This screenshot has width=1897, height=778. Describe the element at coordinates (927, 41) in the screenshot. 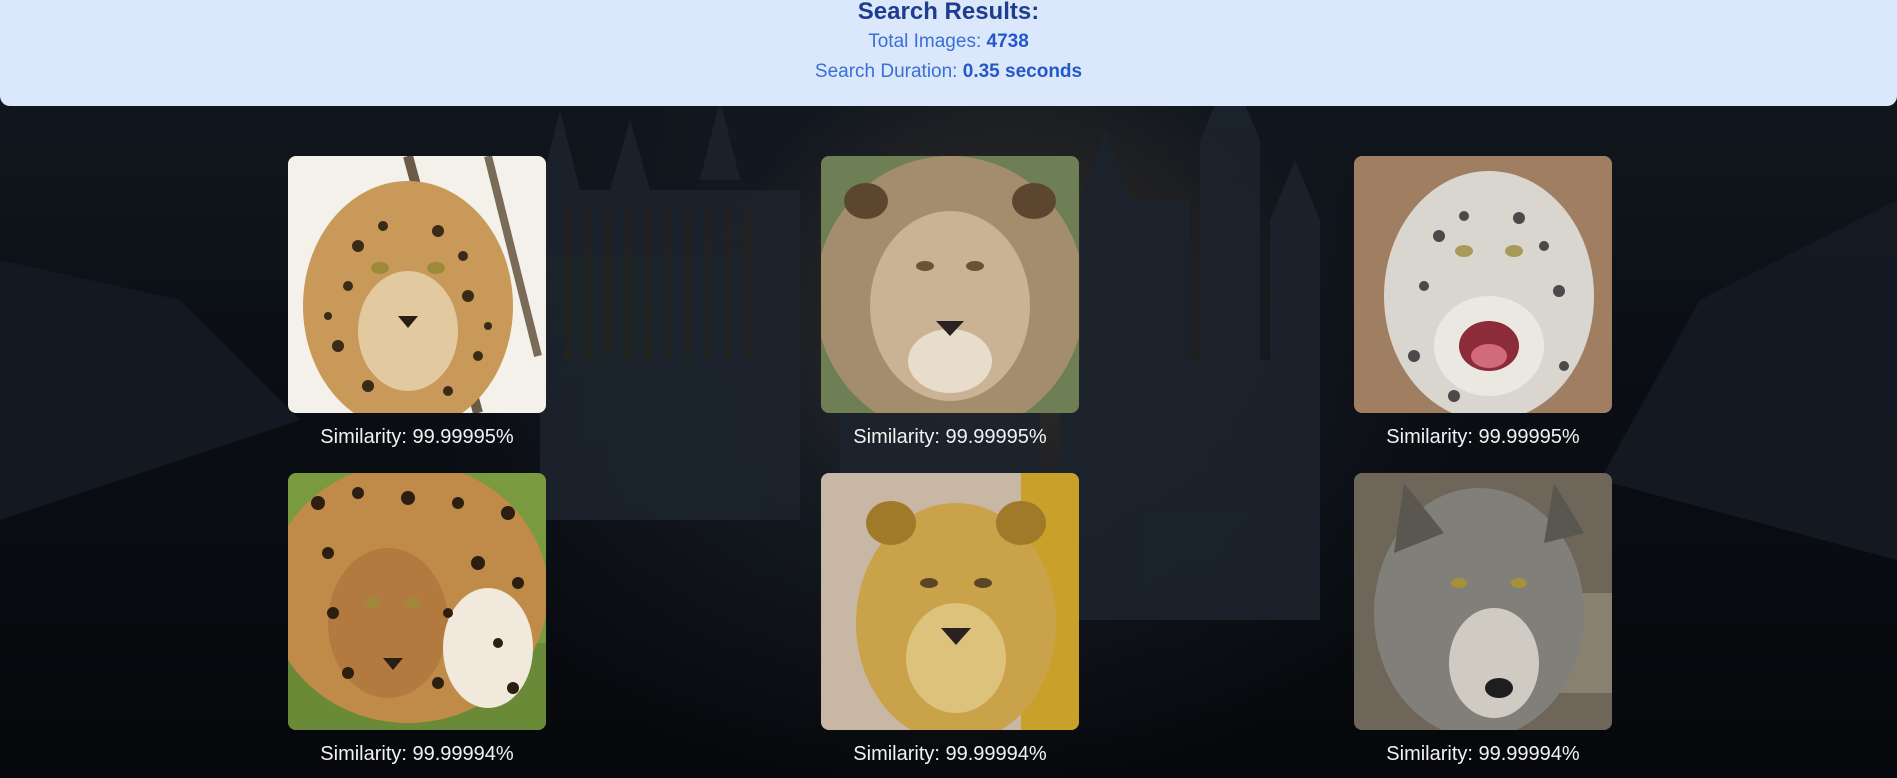

I see `total-images-label: Total Images:` at that location.